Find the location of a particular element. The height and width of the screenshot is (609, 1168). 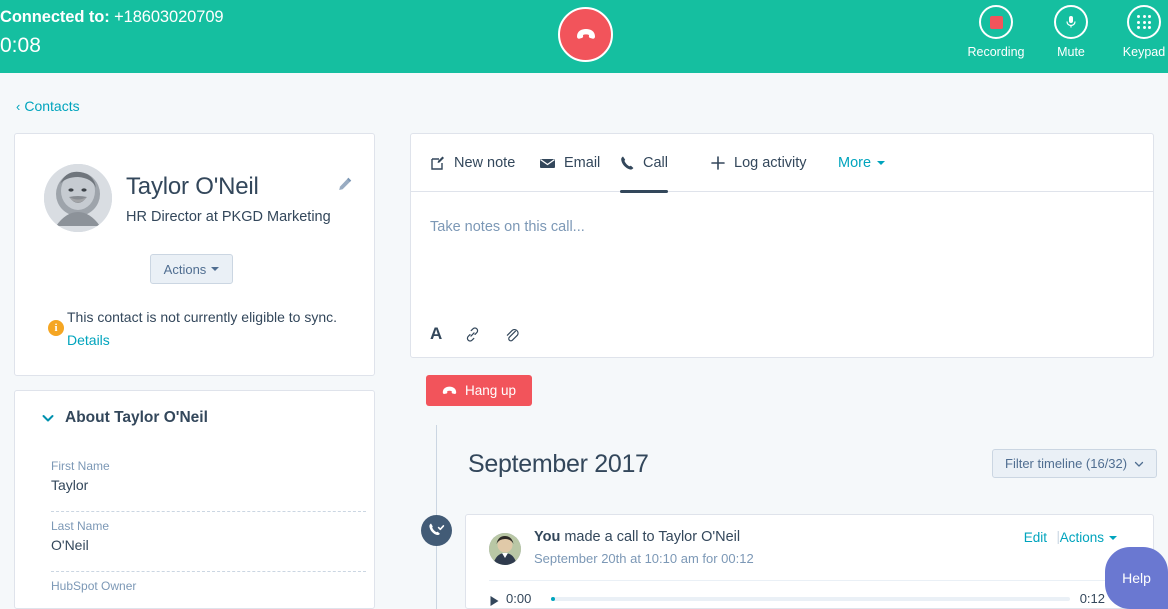

microphone-icon is located at coordinates (1071, 22).